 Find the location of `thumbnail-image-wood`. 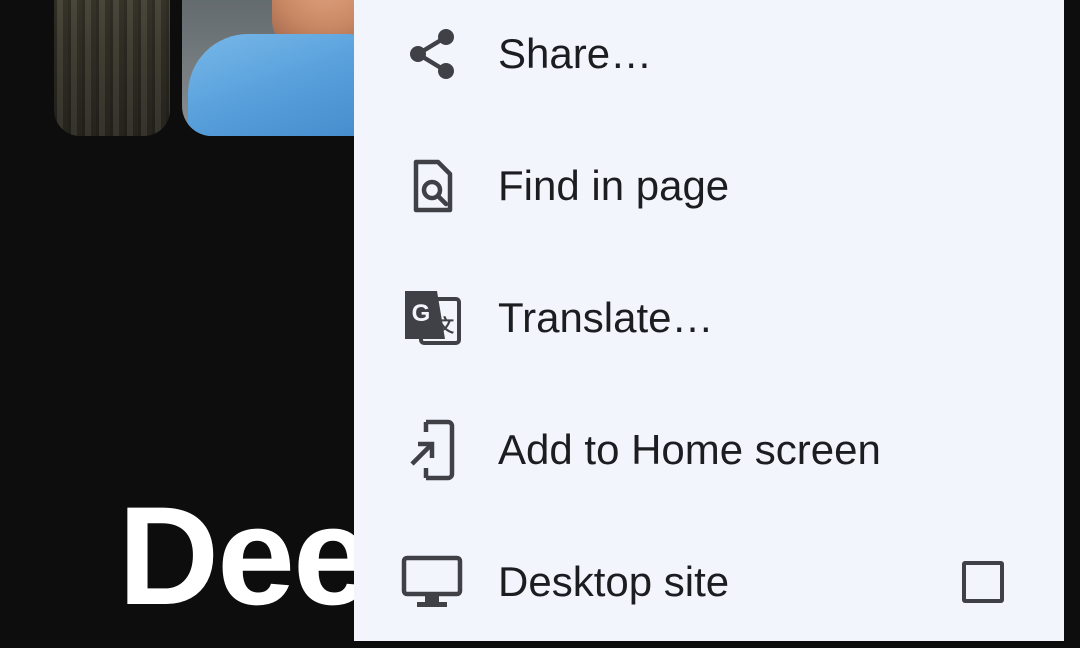

thumbnail-image-wood is located at coordinates (112, 68).